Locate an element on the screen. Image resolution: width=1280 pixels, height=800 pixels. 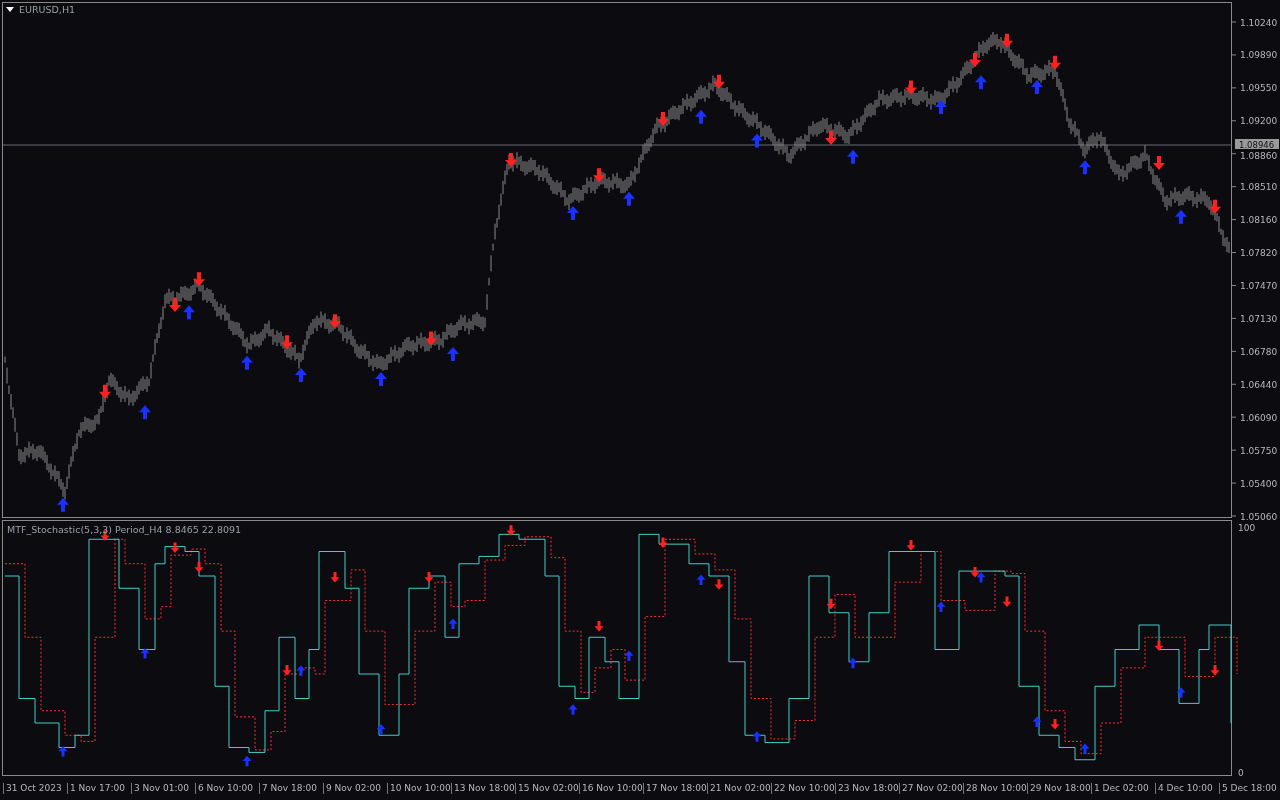
price-tick-label: 1.10240 is located at coordinates (1259, 22).